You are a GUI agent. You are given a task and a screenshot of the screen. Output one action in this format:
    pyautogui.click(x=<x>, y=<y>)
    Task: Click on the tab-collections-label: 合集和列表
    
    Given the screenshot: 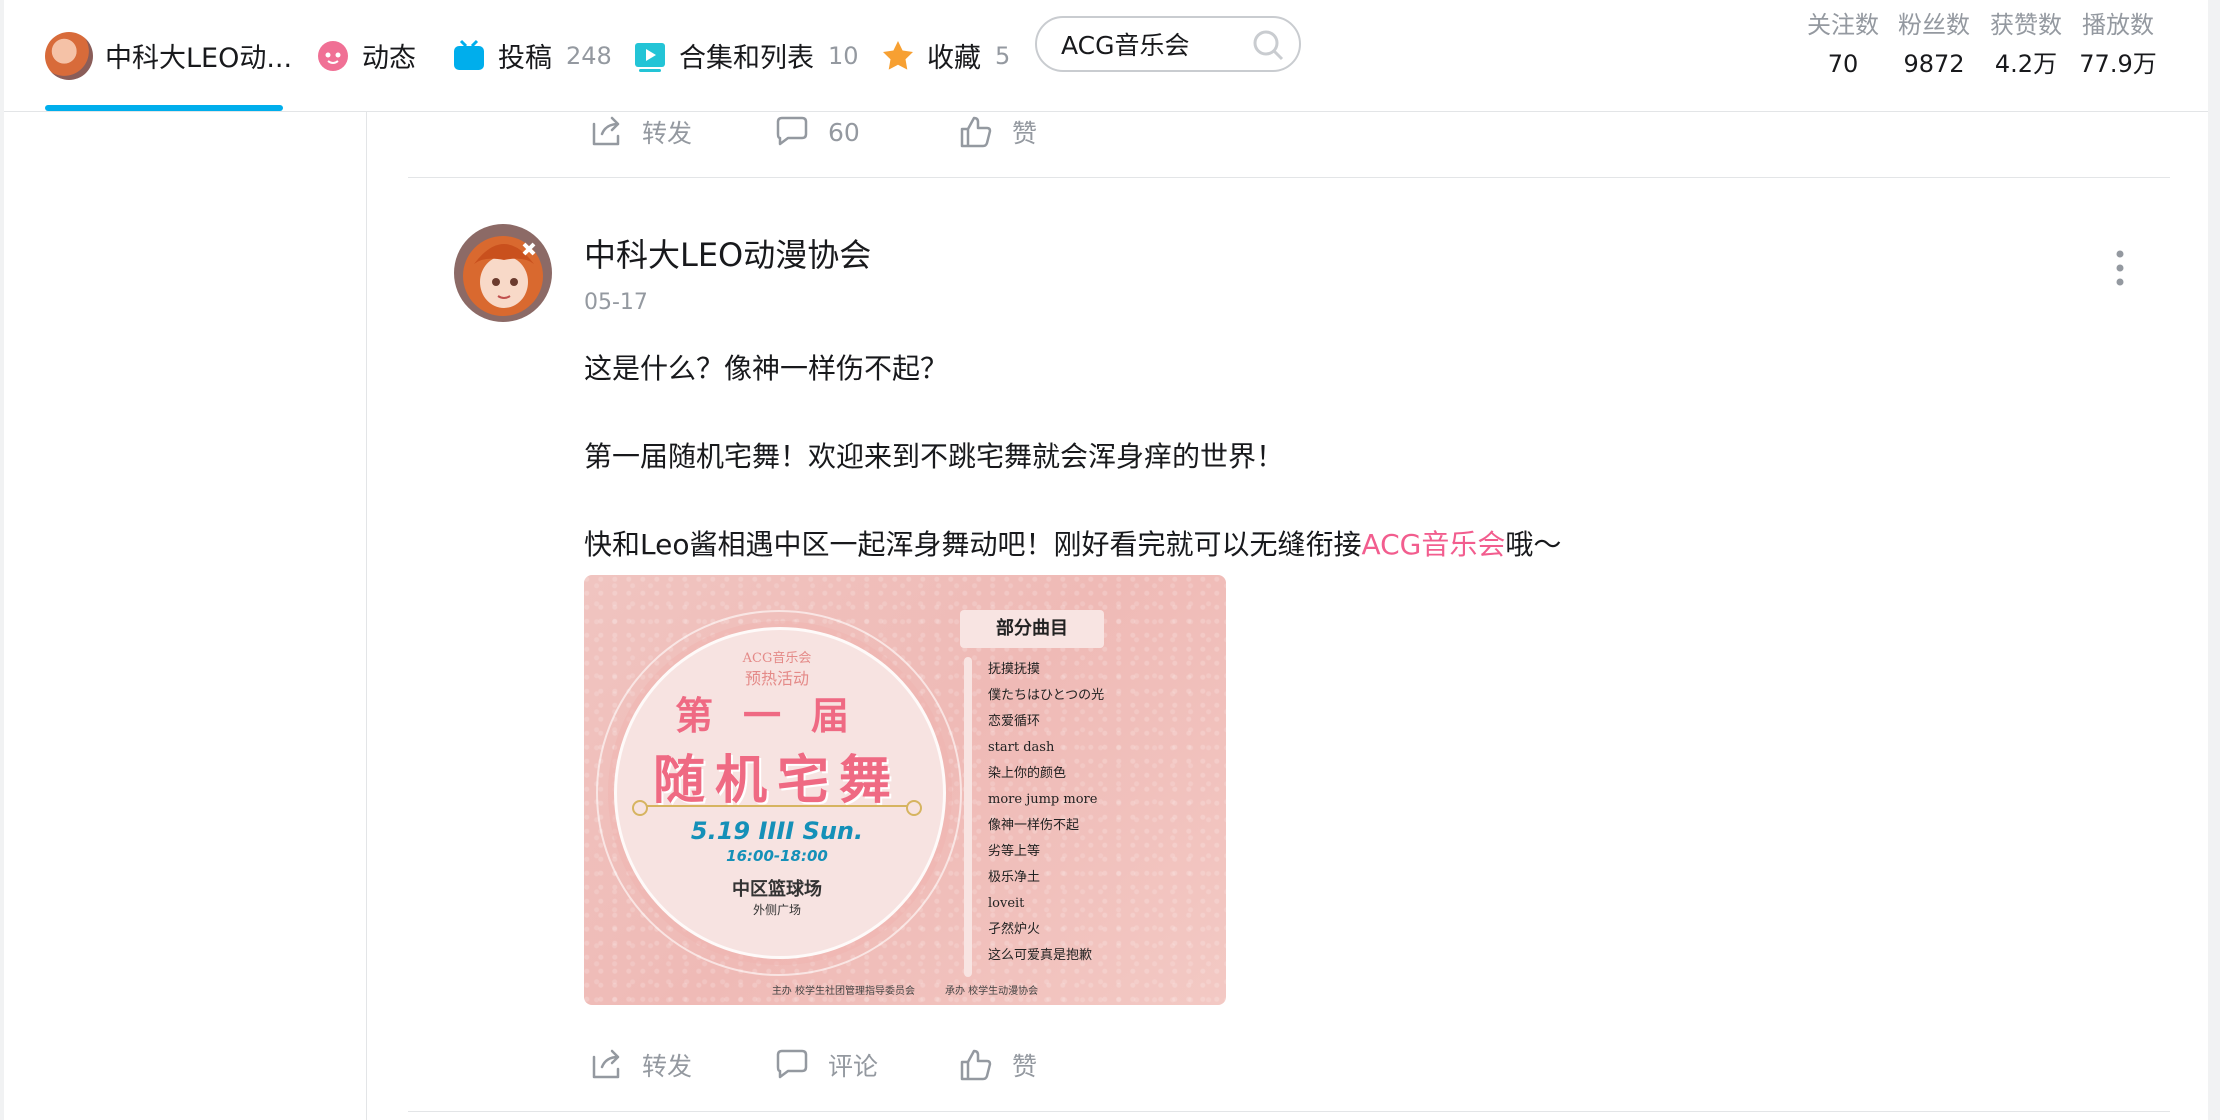 What is the action you would take?
    pyautogui.click(x=746, y=58)
    